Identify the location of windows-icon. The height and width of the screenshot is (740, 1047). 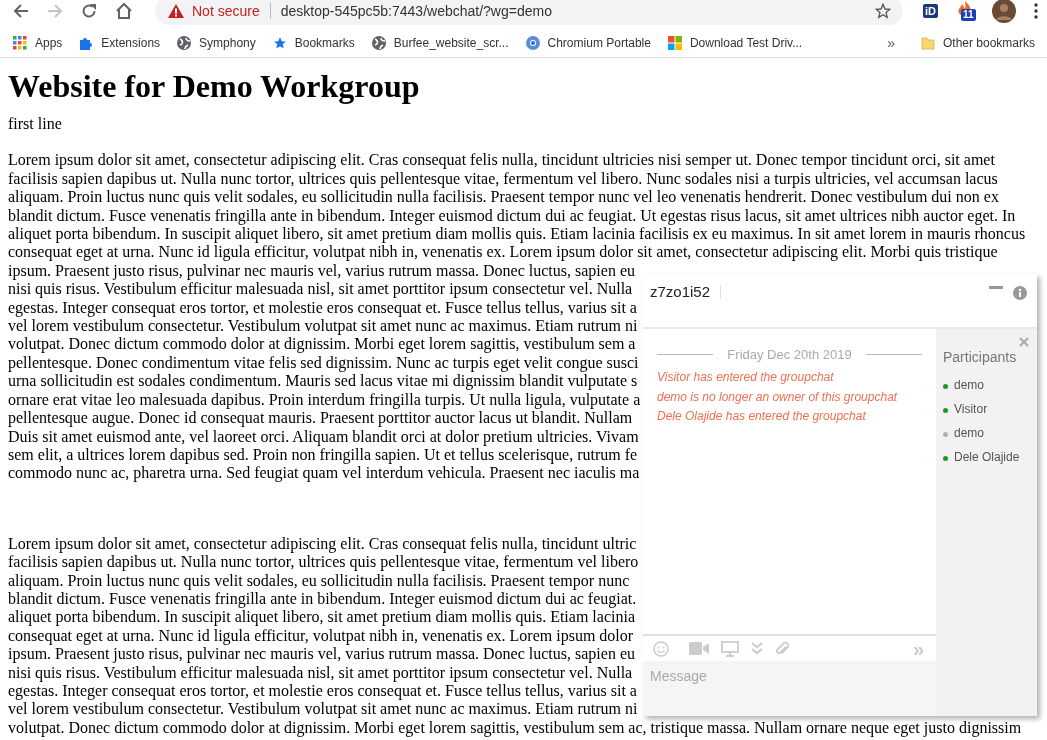
(674, 42).